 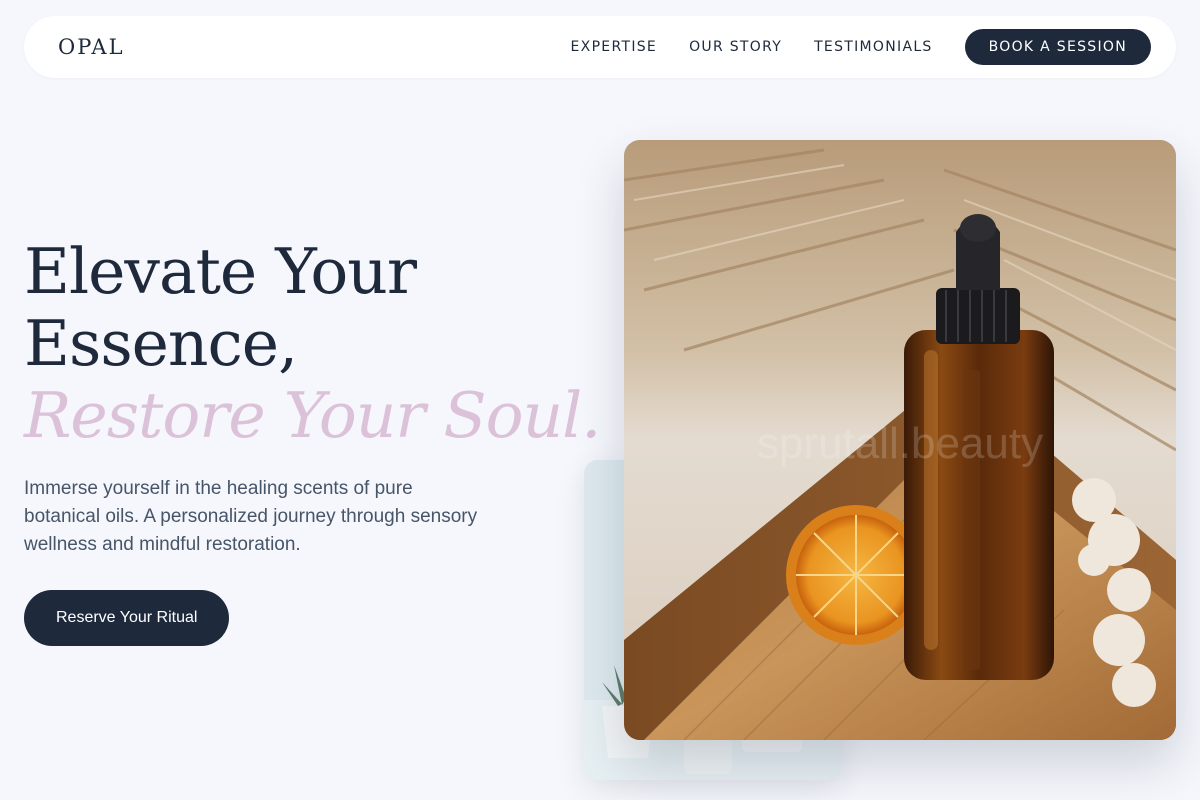 What do you see at coordinates (312, 415) in the screenshot?
I see `headline-accent: Restore Your Soul.` at bounding box center [312, 415].